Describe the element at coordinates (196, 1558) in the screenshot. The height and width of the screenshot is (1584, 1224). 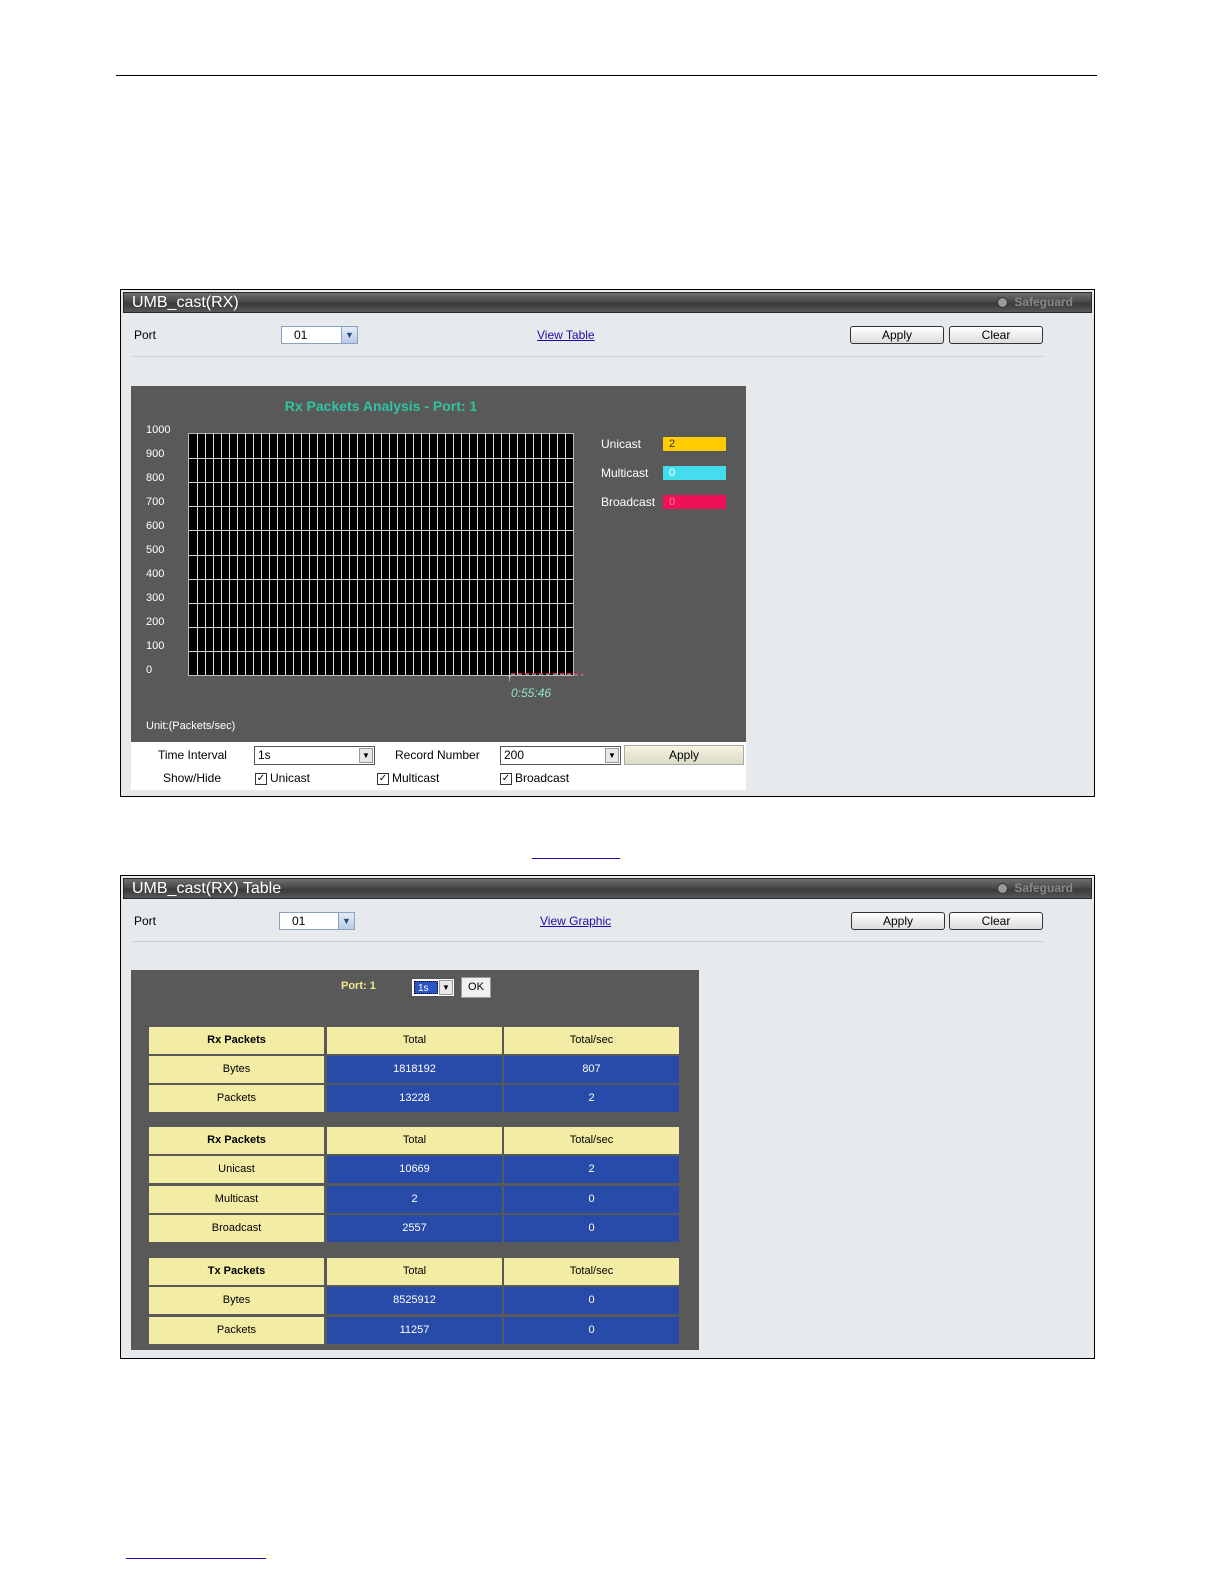
I see `footer-underline` at that location.